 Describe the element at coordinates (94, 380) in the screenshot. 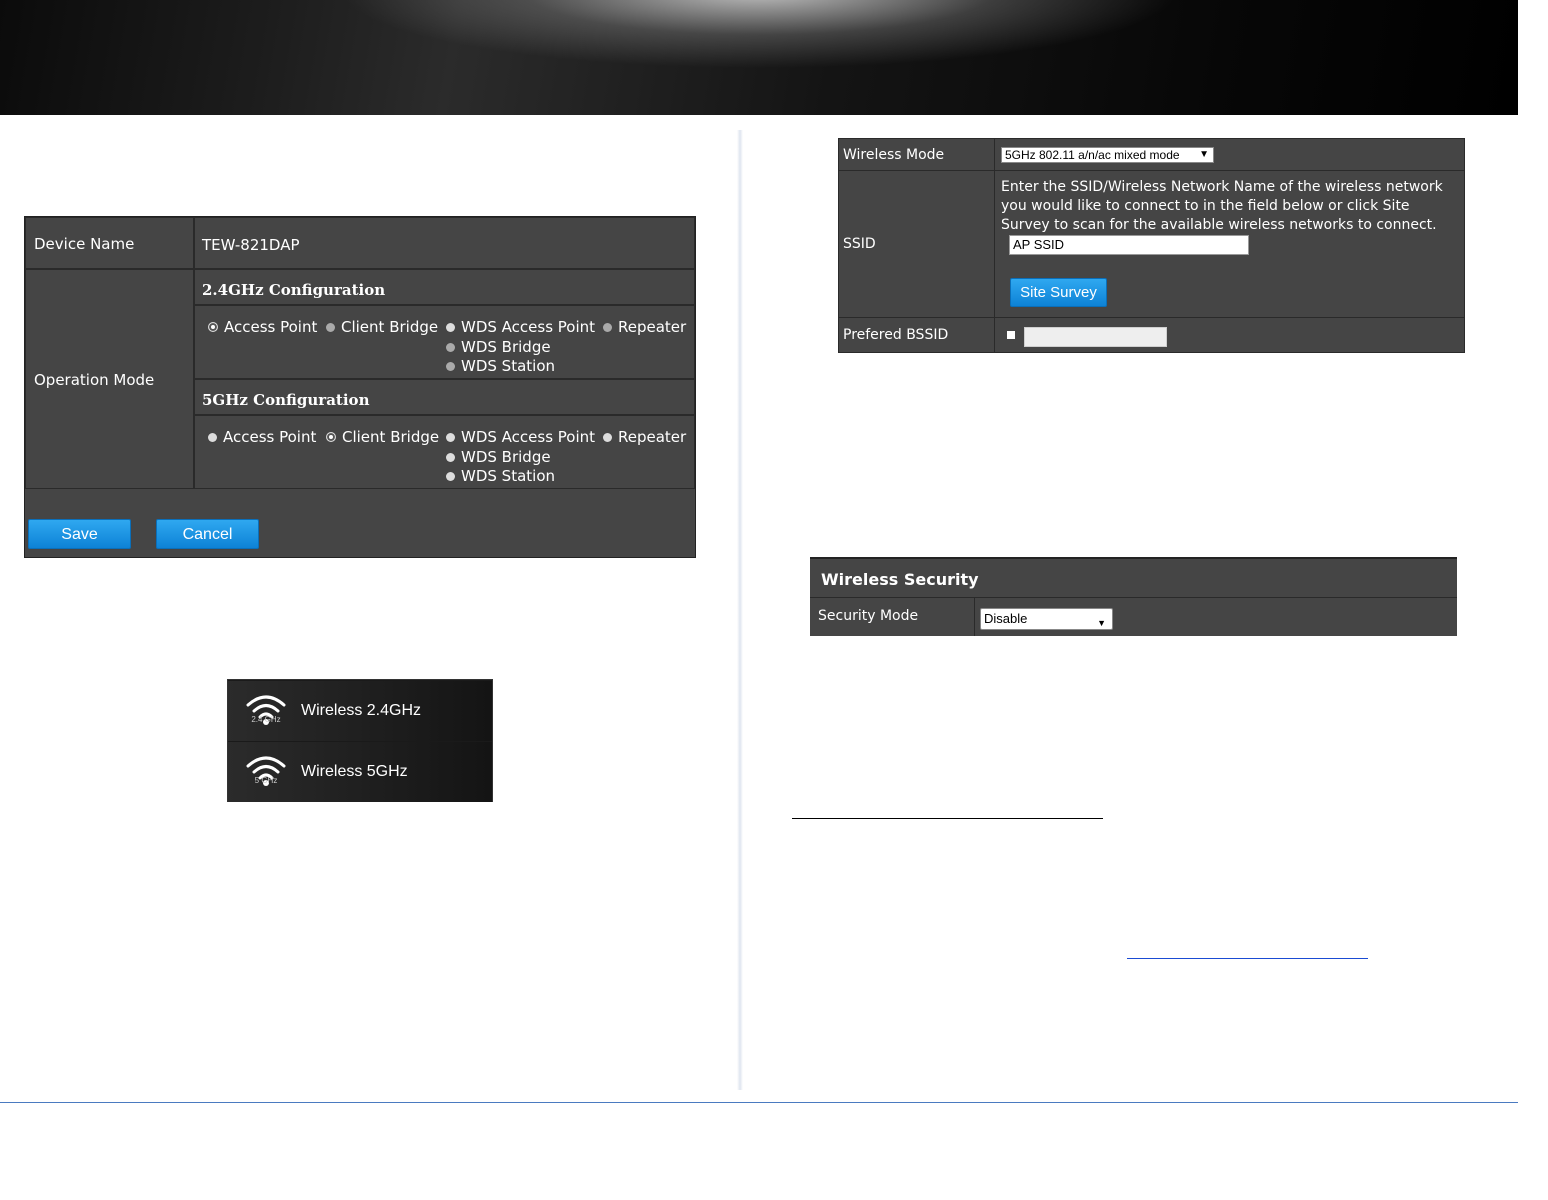

I see `operation-mode-label: Operation Mode` at that location.